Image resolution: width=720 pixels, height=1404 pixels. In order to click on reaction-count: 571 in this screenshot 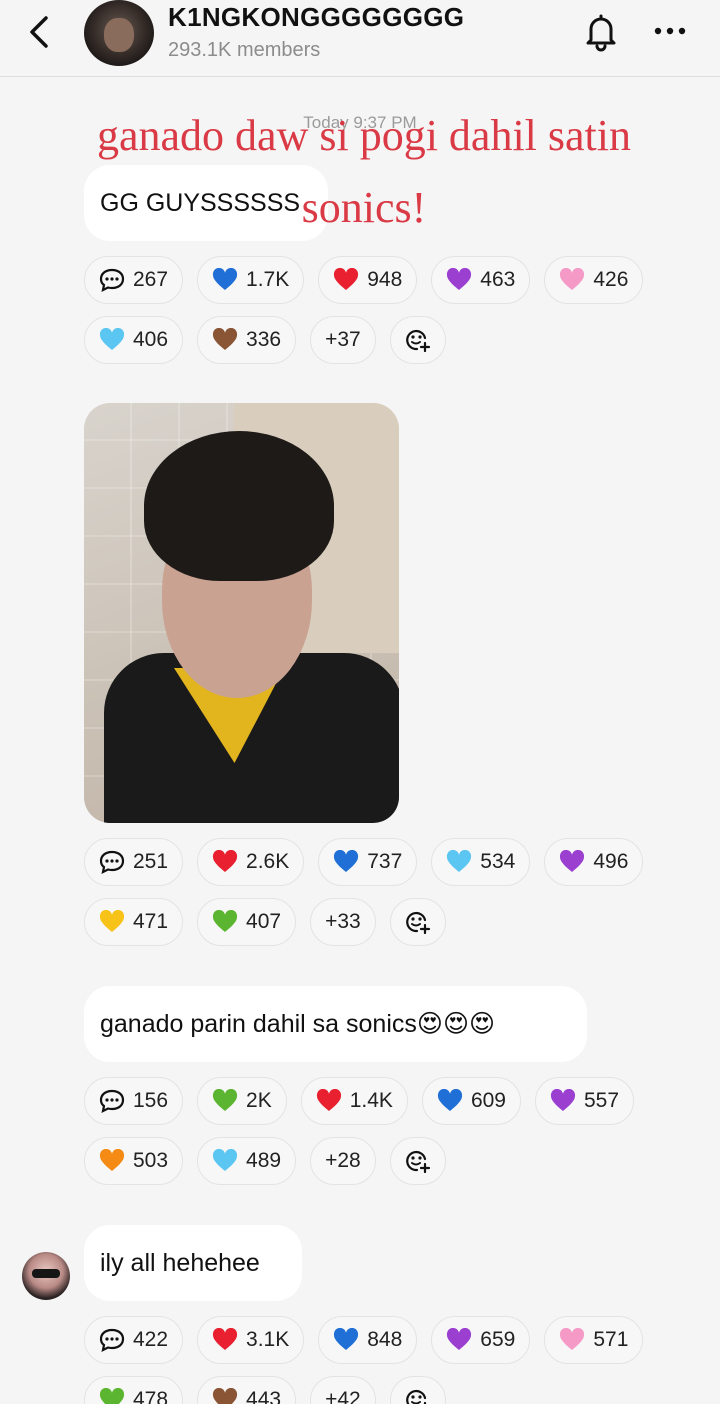, I will do `click(611, 1339)`.